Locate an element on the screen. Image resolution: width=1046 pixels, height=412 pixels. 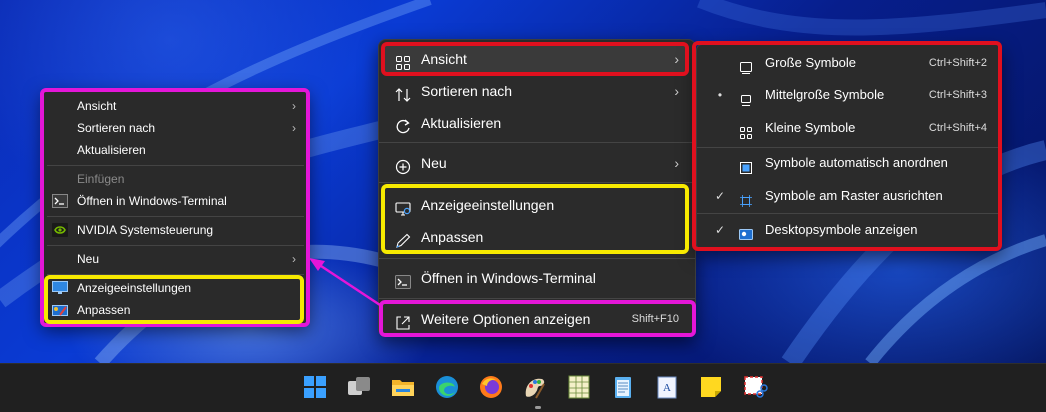
sticky-notes-icon is located at coordinates (711, 387).